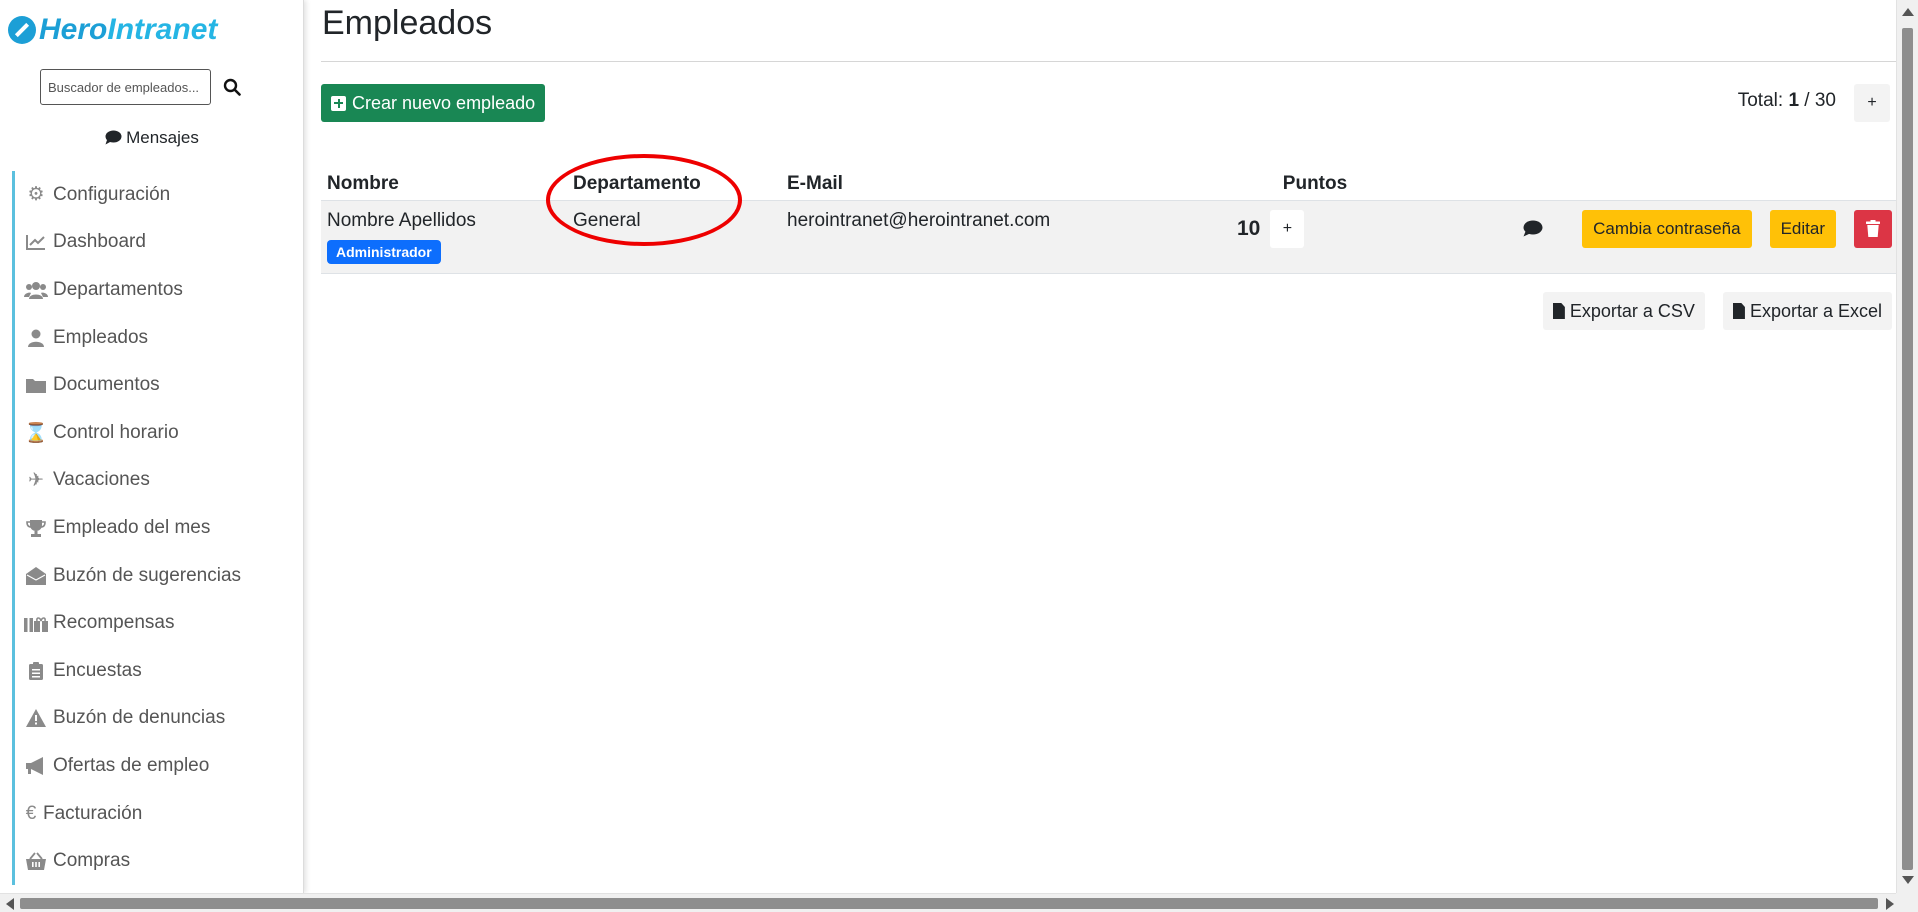 Image resolution: width=1918 pixels, height=912 pixels. I want to click on megaphone-icon, so click(36, 766).